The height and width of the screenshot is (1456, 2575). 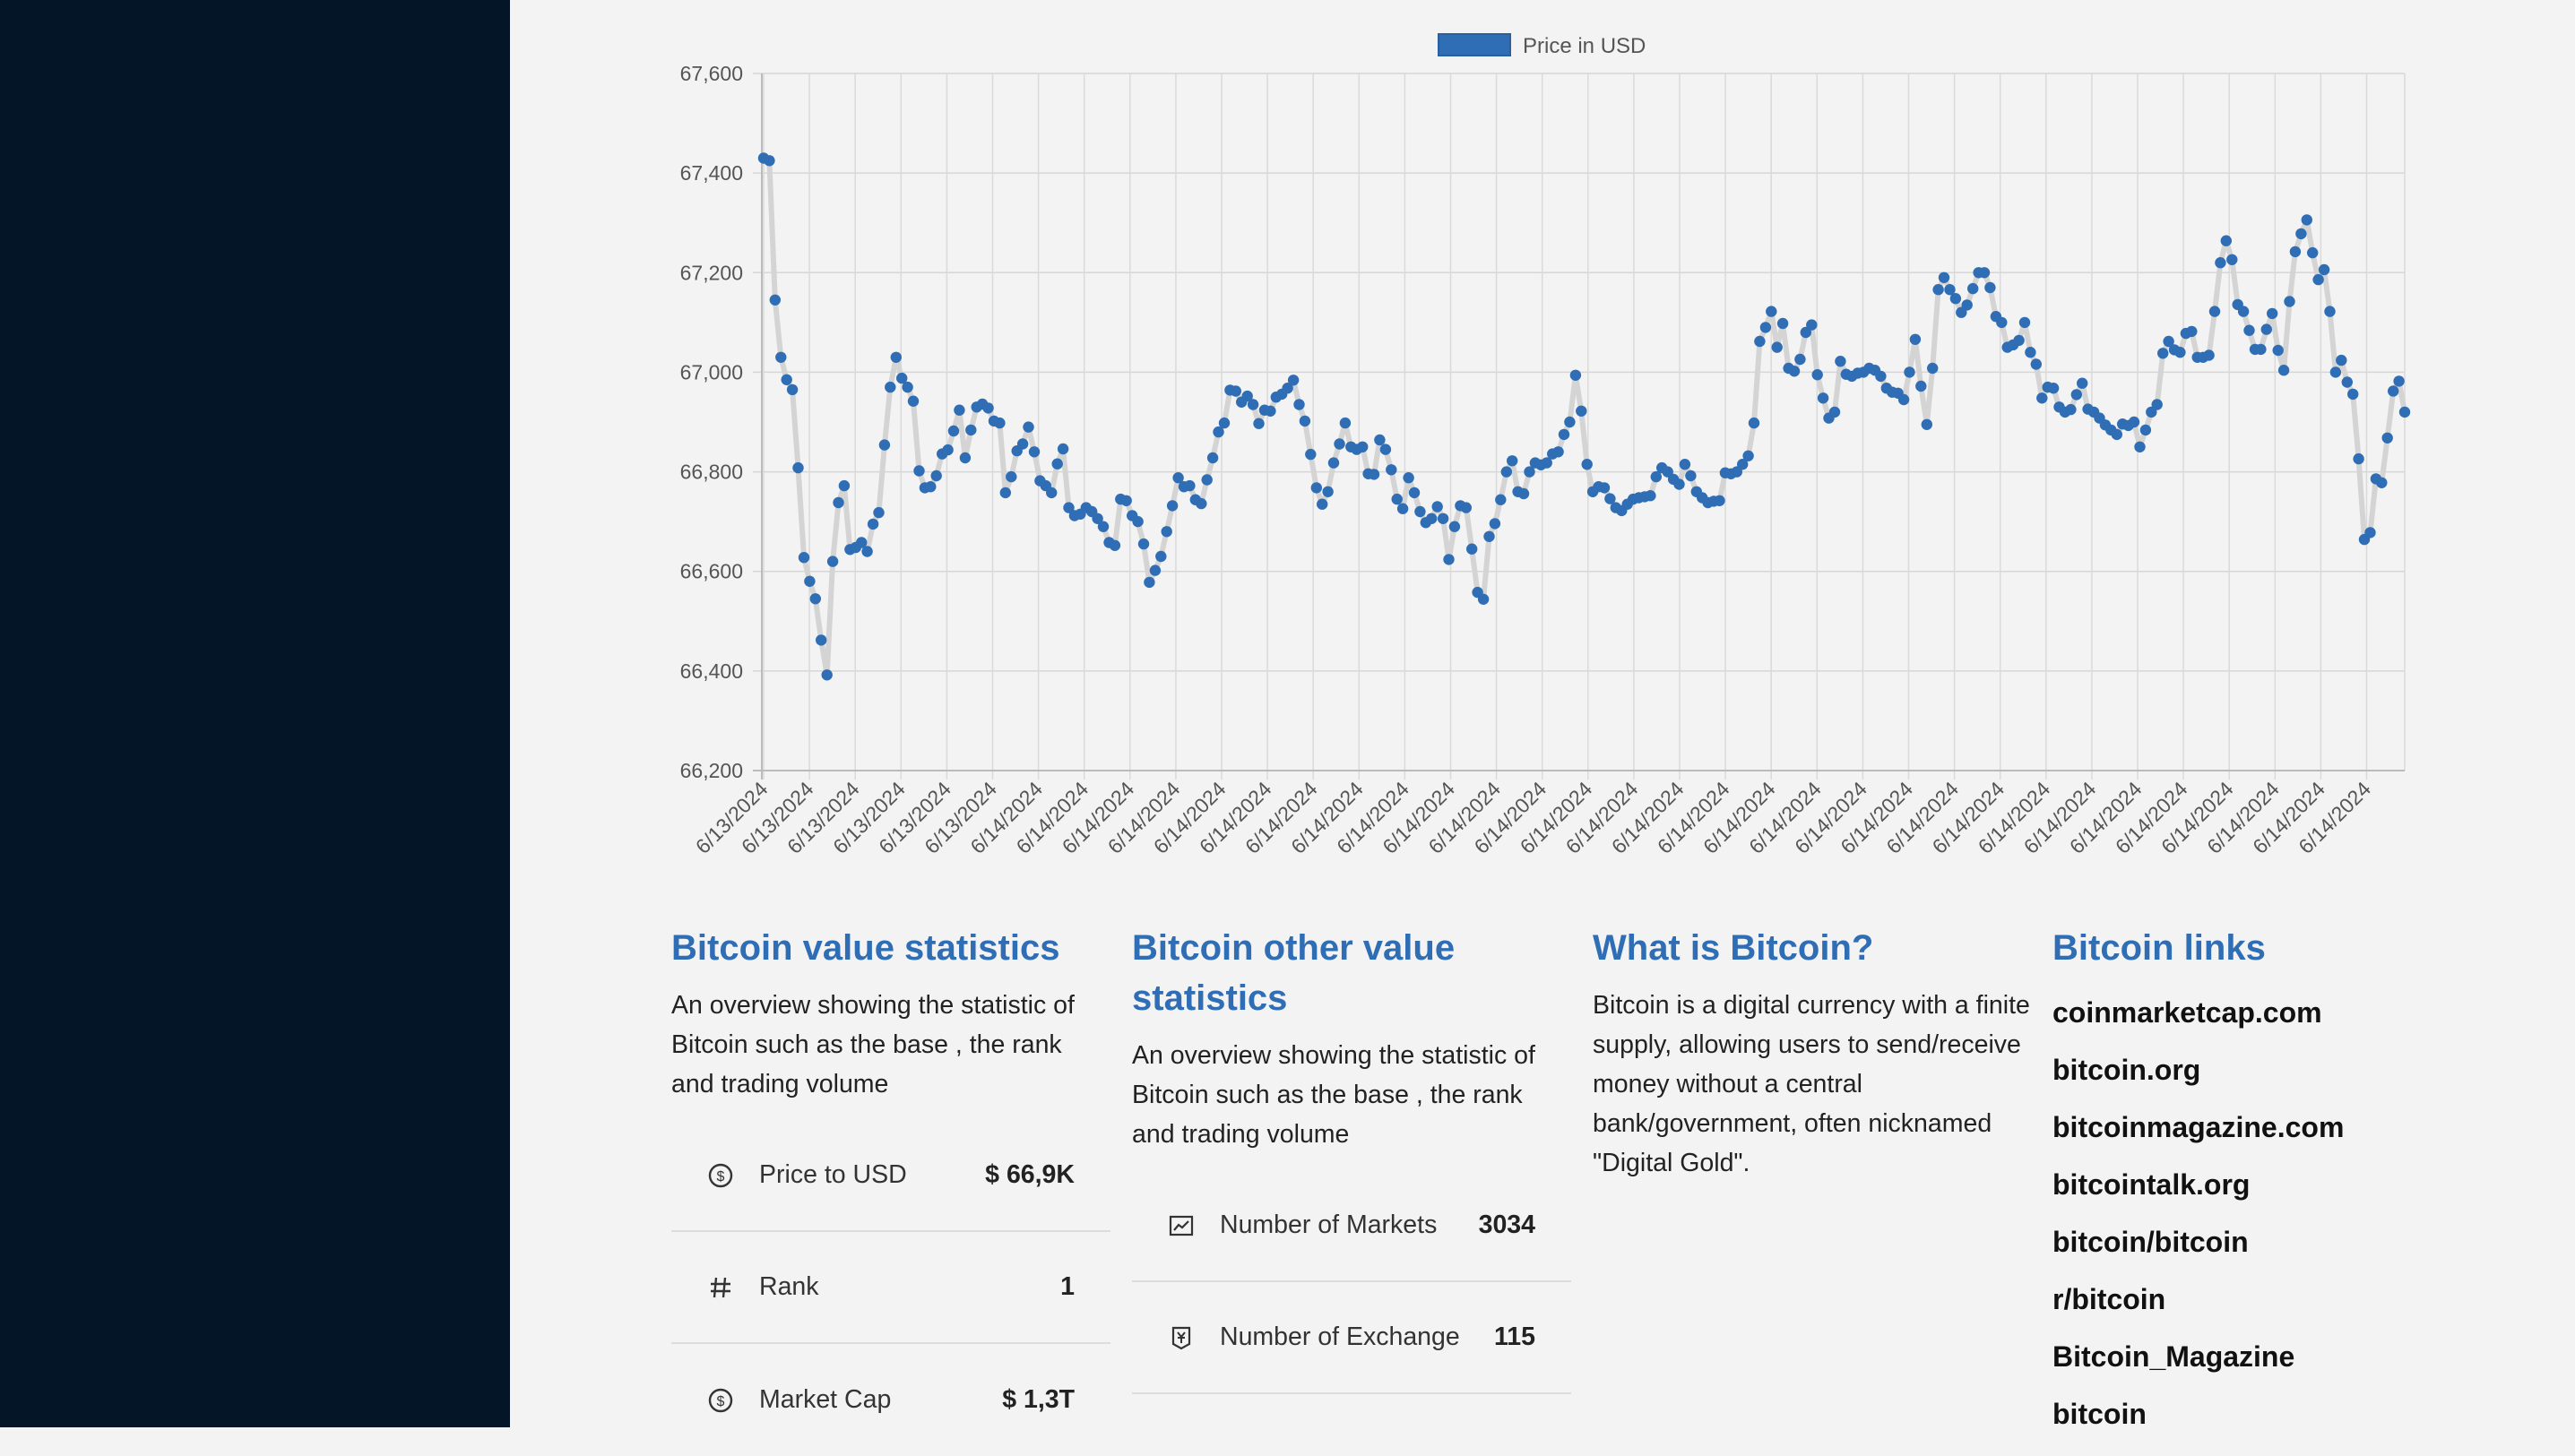 I want to click on link-twitter-bitcoin-magazine: Bitcoin_Magazine, so click(x=2249, y=1356).